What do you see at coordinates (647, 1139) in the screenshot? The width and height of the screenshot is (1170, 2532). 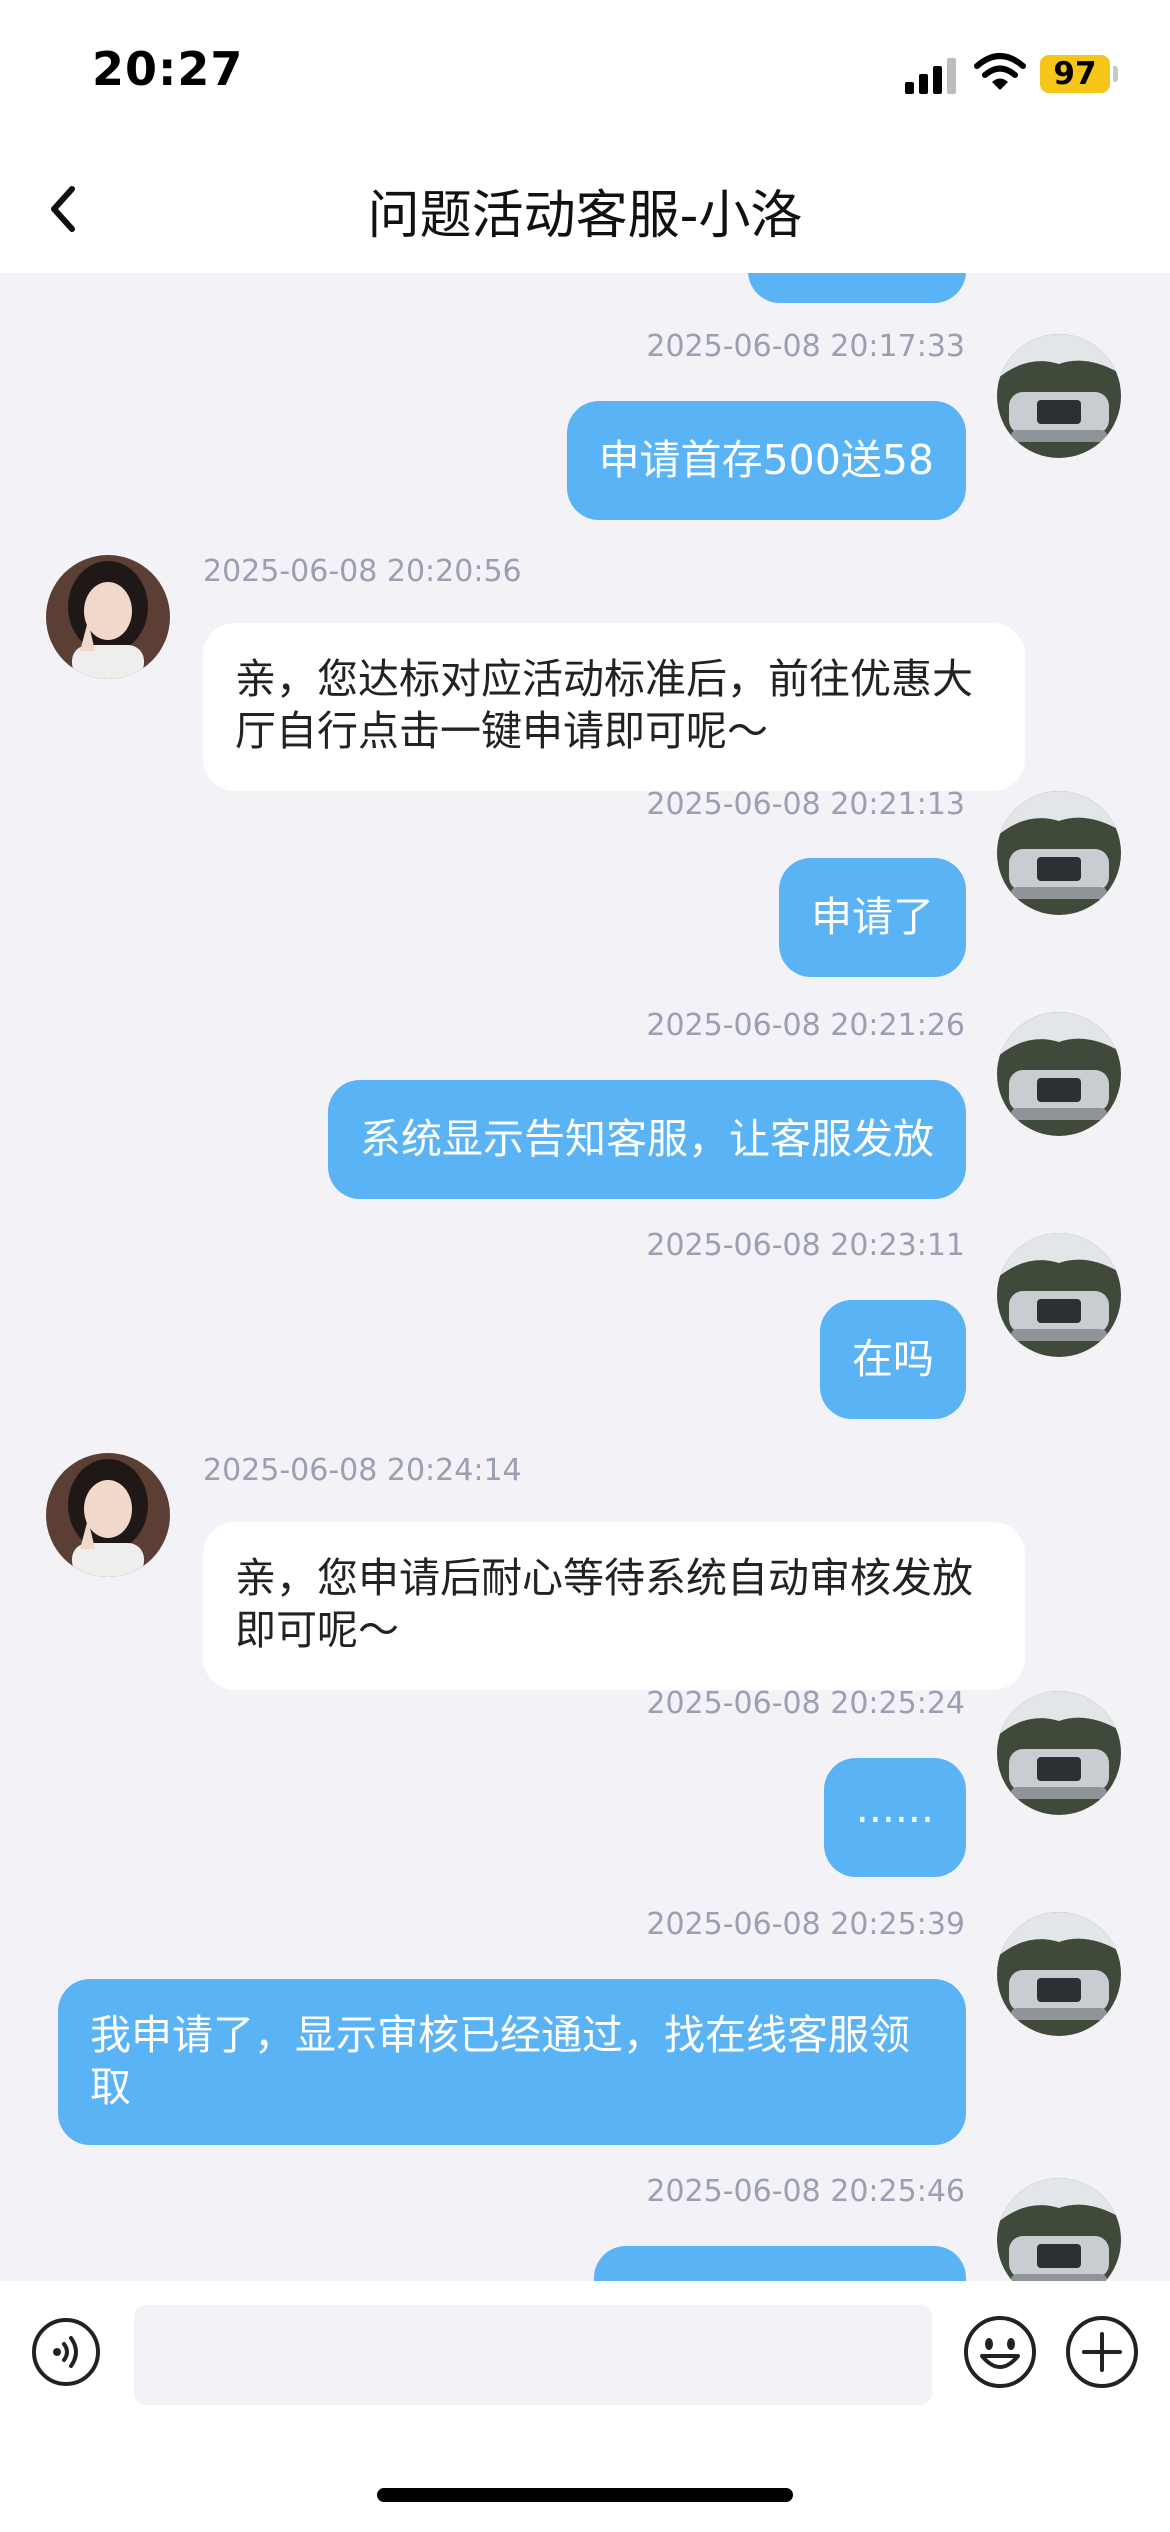 I see `message-bubble: 系统显示告知客服，让客服发放` at bounding box center [647, 1139].